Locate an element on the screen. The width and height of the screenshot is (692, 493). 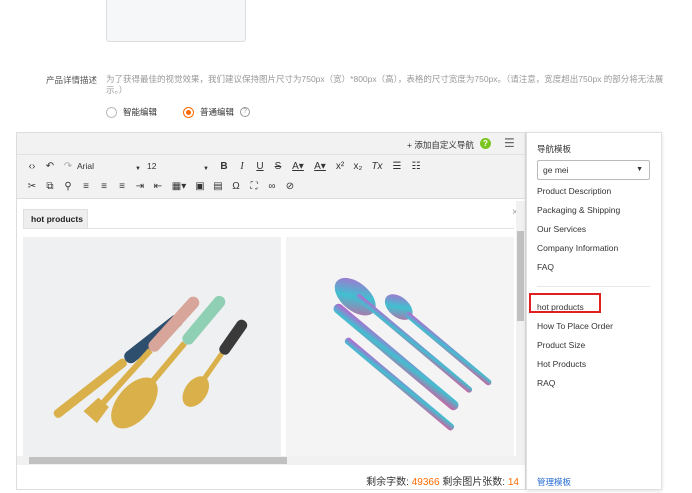
subscript-icon: x₂ is located at coordinates (358, 166).